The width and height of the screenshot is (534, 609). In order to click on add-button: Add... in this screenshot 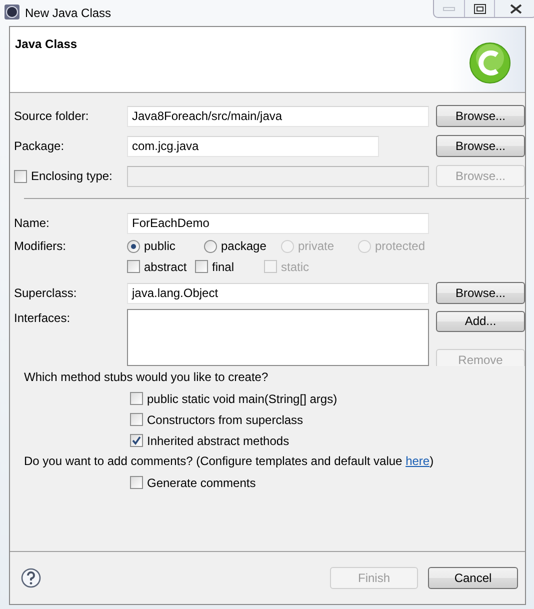, I will do `click(480, 321)`.